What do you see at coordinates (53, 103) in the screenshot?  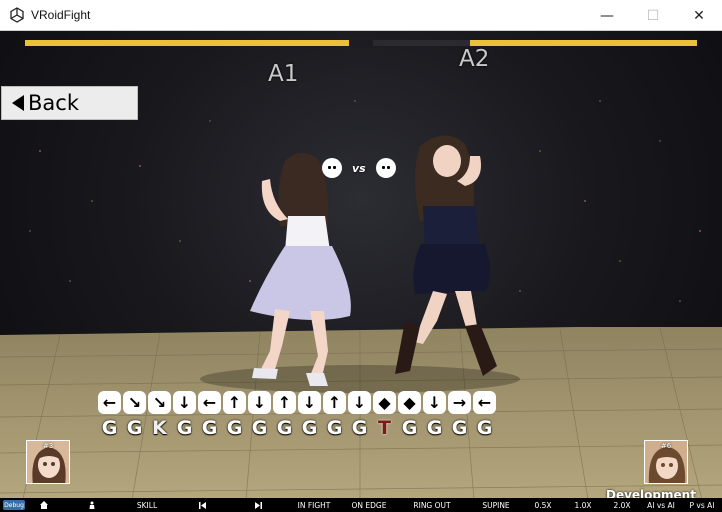 I see `back-label: Back` at bounding box center [53, 103].